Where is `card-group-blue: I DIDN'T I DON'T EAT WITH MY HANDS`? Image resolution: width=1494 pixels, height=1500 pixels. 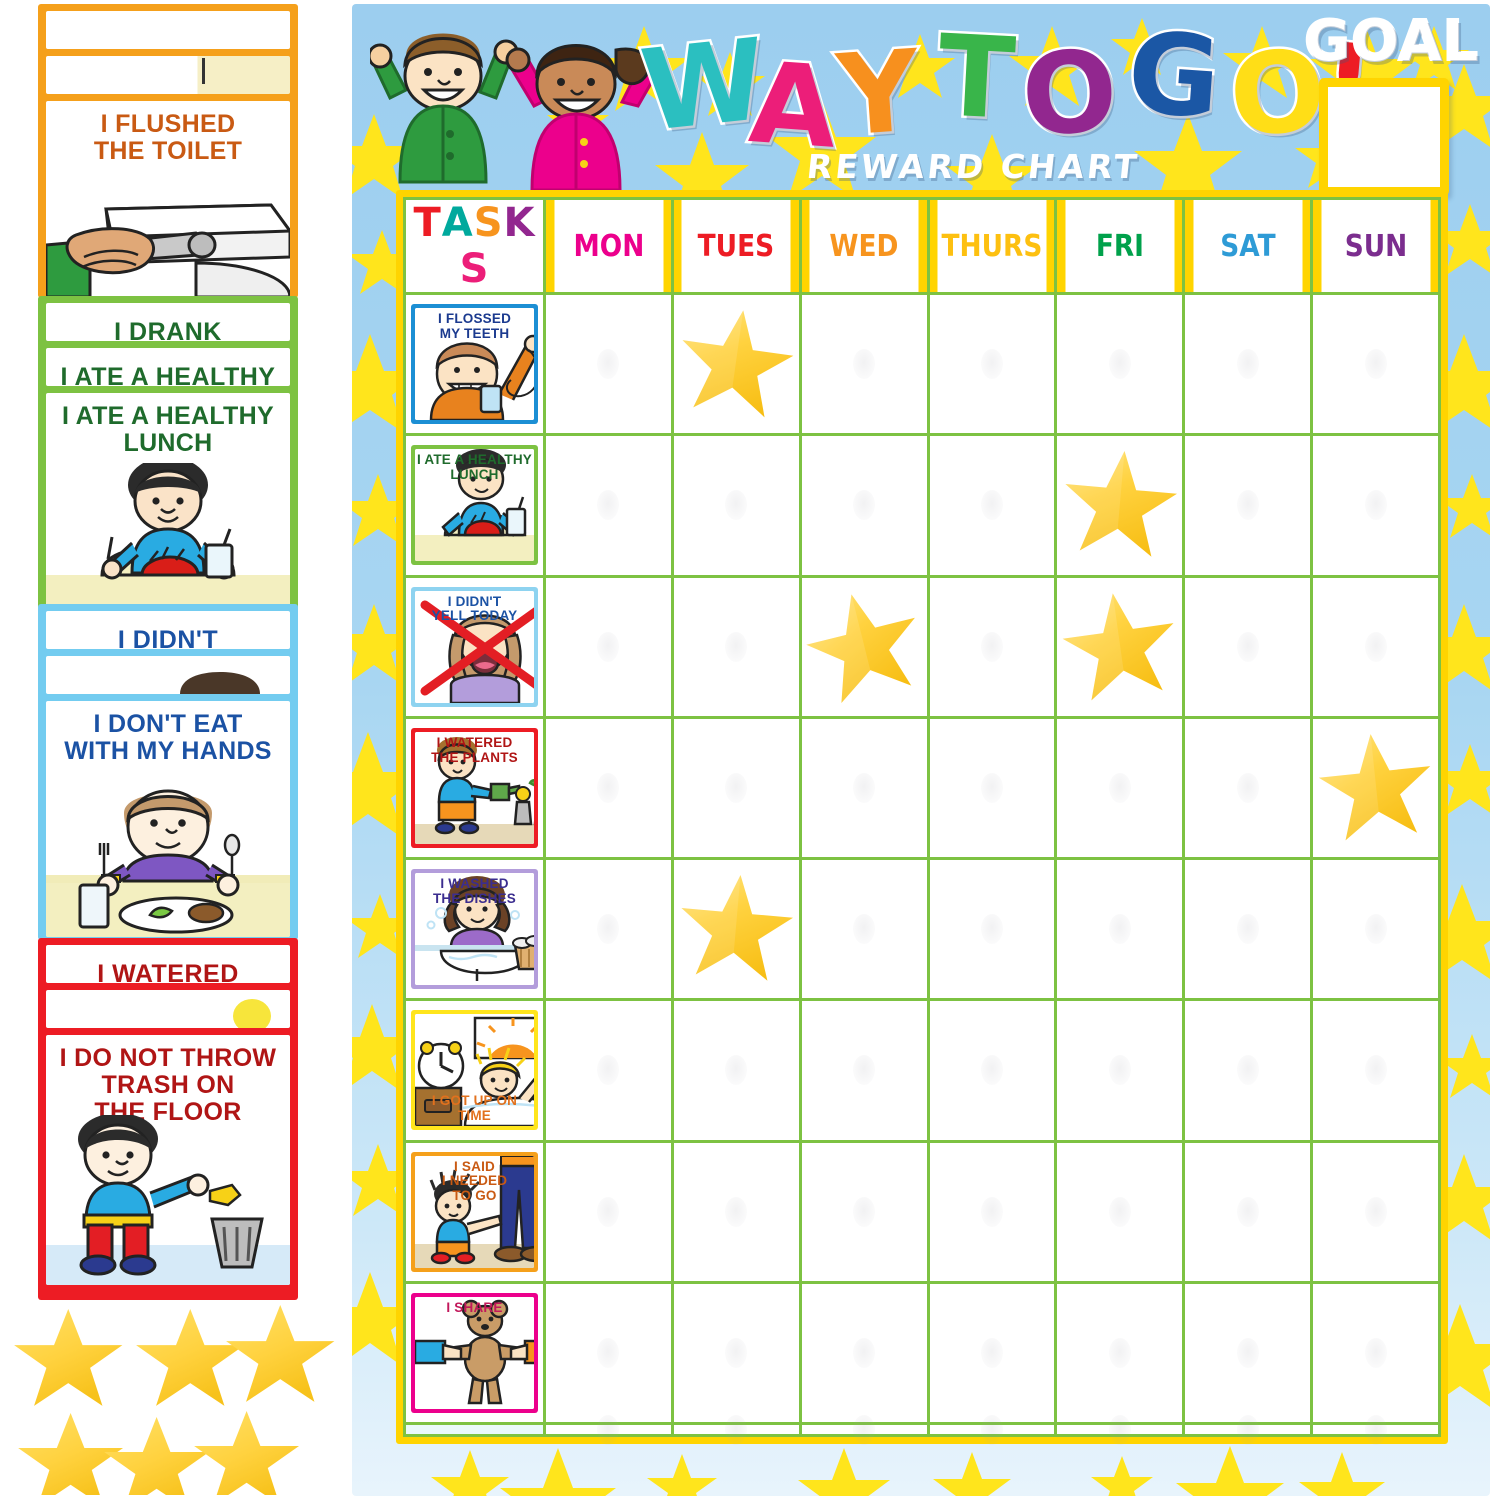 card-group-blue: I DIDN'T I DON'T EAT WITH MY HANDS is located at coordinates (168, 772).